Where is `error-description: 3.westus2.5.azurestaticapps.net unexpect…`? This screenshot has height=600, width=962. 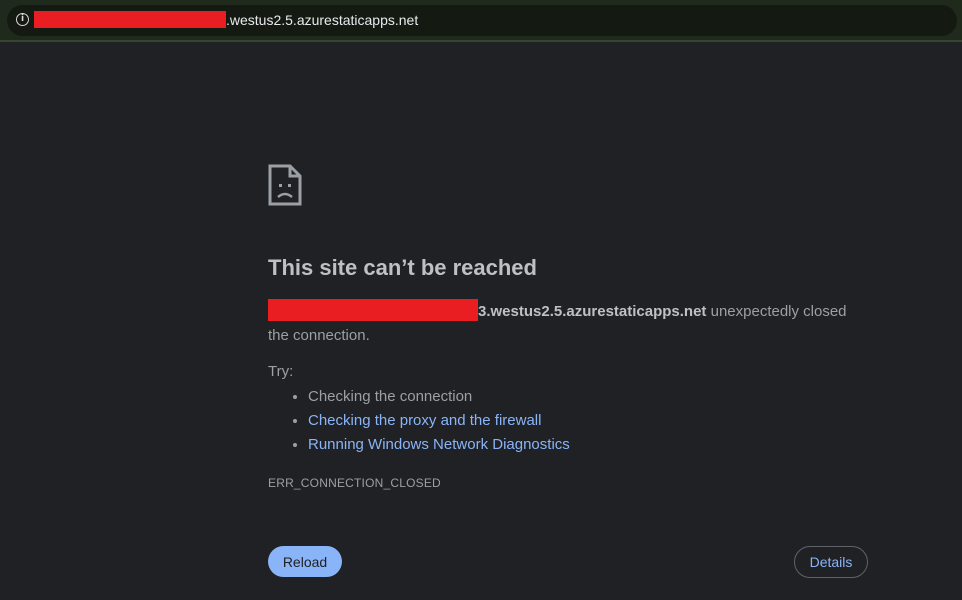 error-description: 3.westus2.5.azurestaticapps.net unexpect… is located at coordinates (568, 323).